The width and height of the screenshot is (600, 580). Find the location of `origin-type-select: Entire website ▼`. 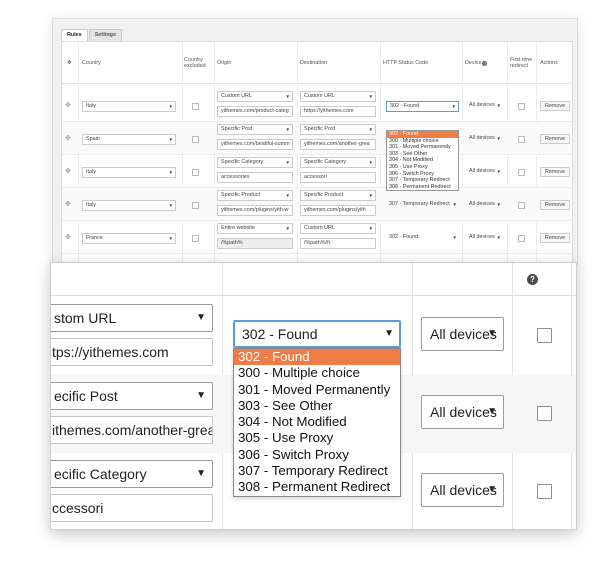

origin-type-select: Entire website ▼ is located at coordinates (255, 228).